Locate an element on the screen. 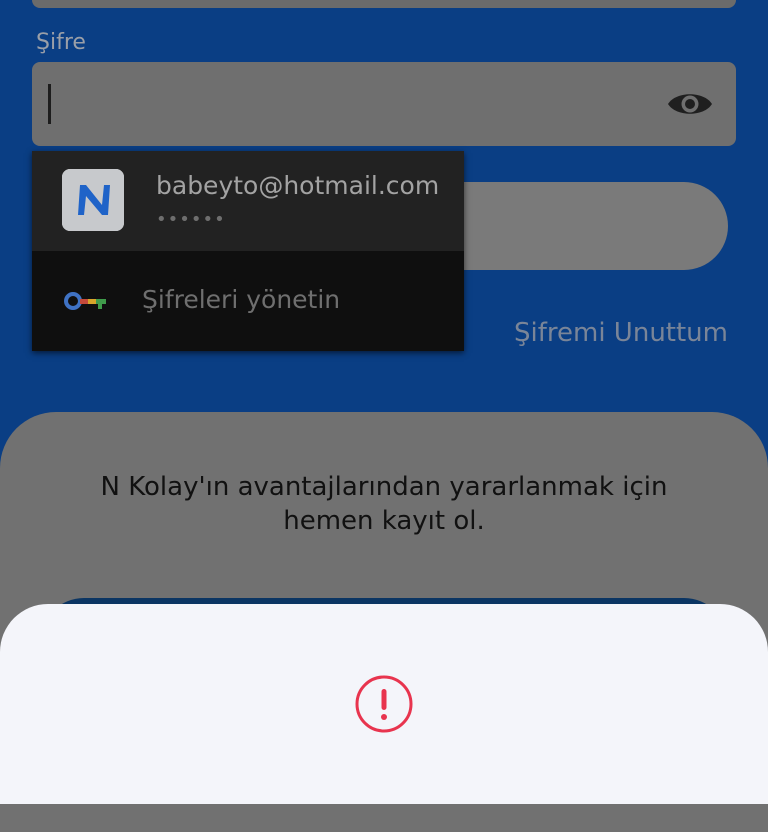  forgot-password-link: Şifremi Unuttum is located at coordinates (621, 333).